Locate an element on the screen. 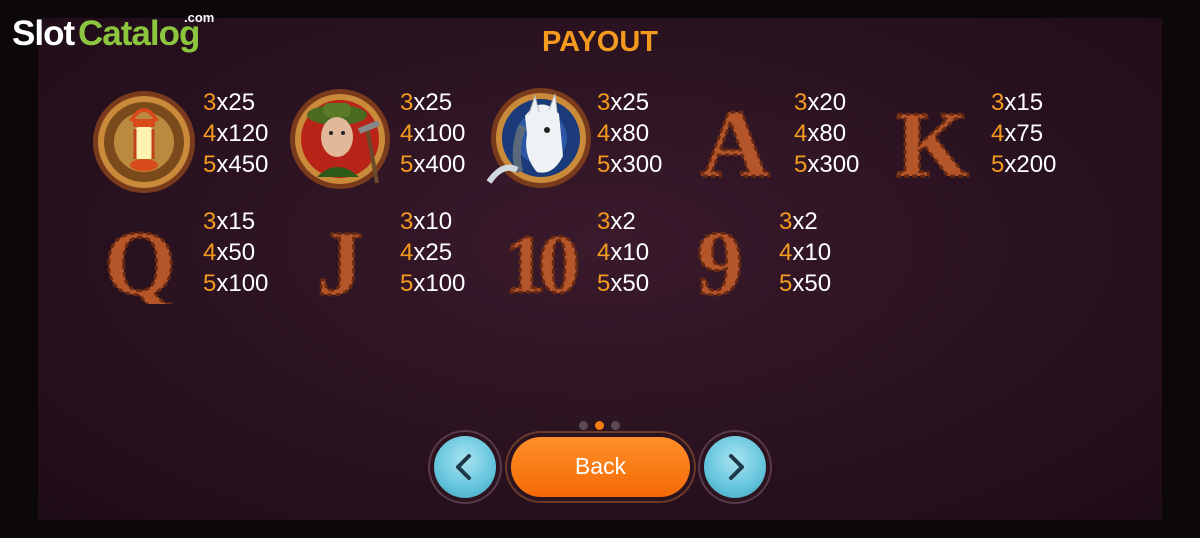  payout-horse: 3x25 4x80 5x300 is located at coordinates (629, 133).